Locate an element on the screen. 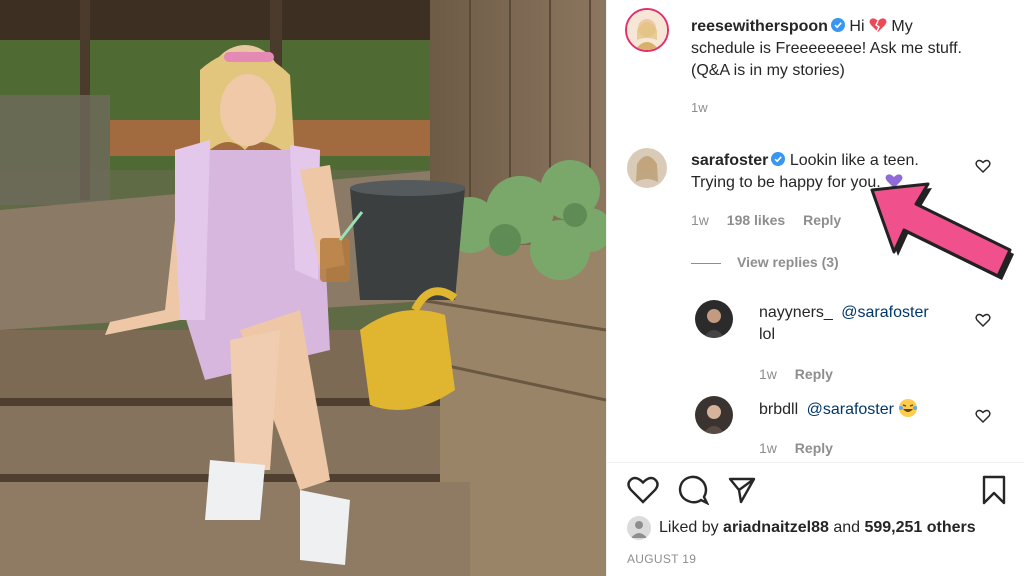 The height and width of the screenshot is (576, 1024). comment-reply-button: Reply is located at coordinates (822, 220).